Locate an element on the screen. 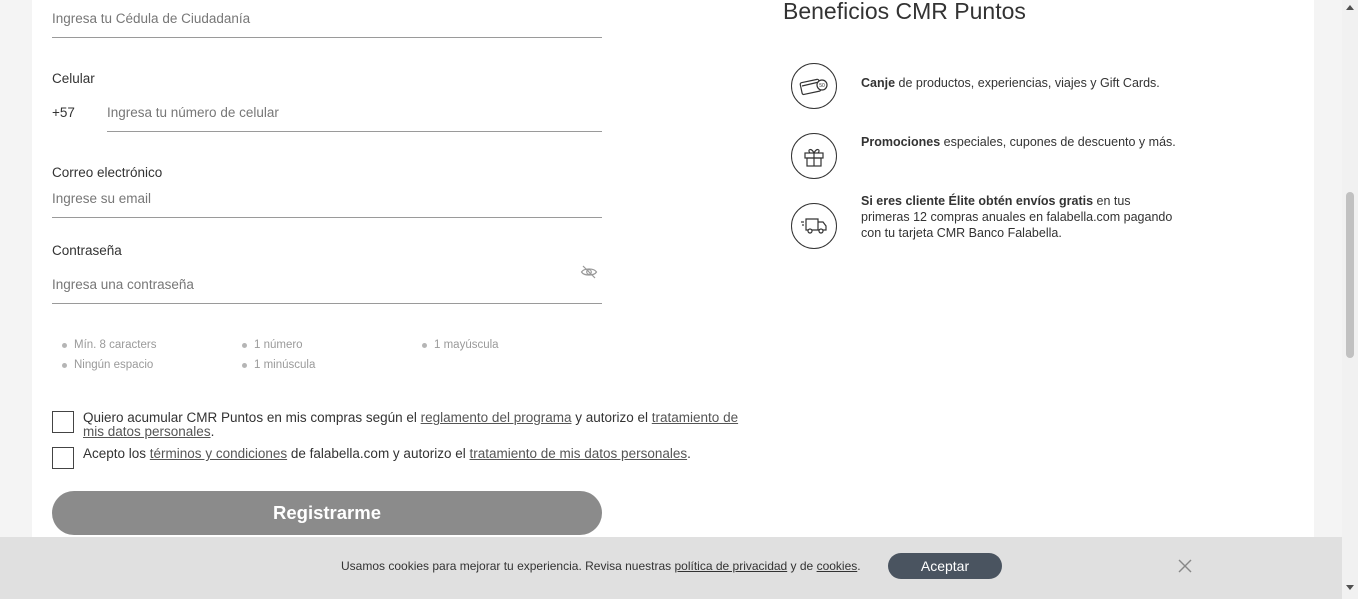  password-rule-no-space: Ningún espacio is located at coordinates (107, 365).